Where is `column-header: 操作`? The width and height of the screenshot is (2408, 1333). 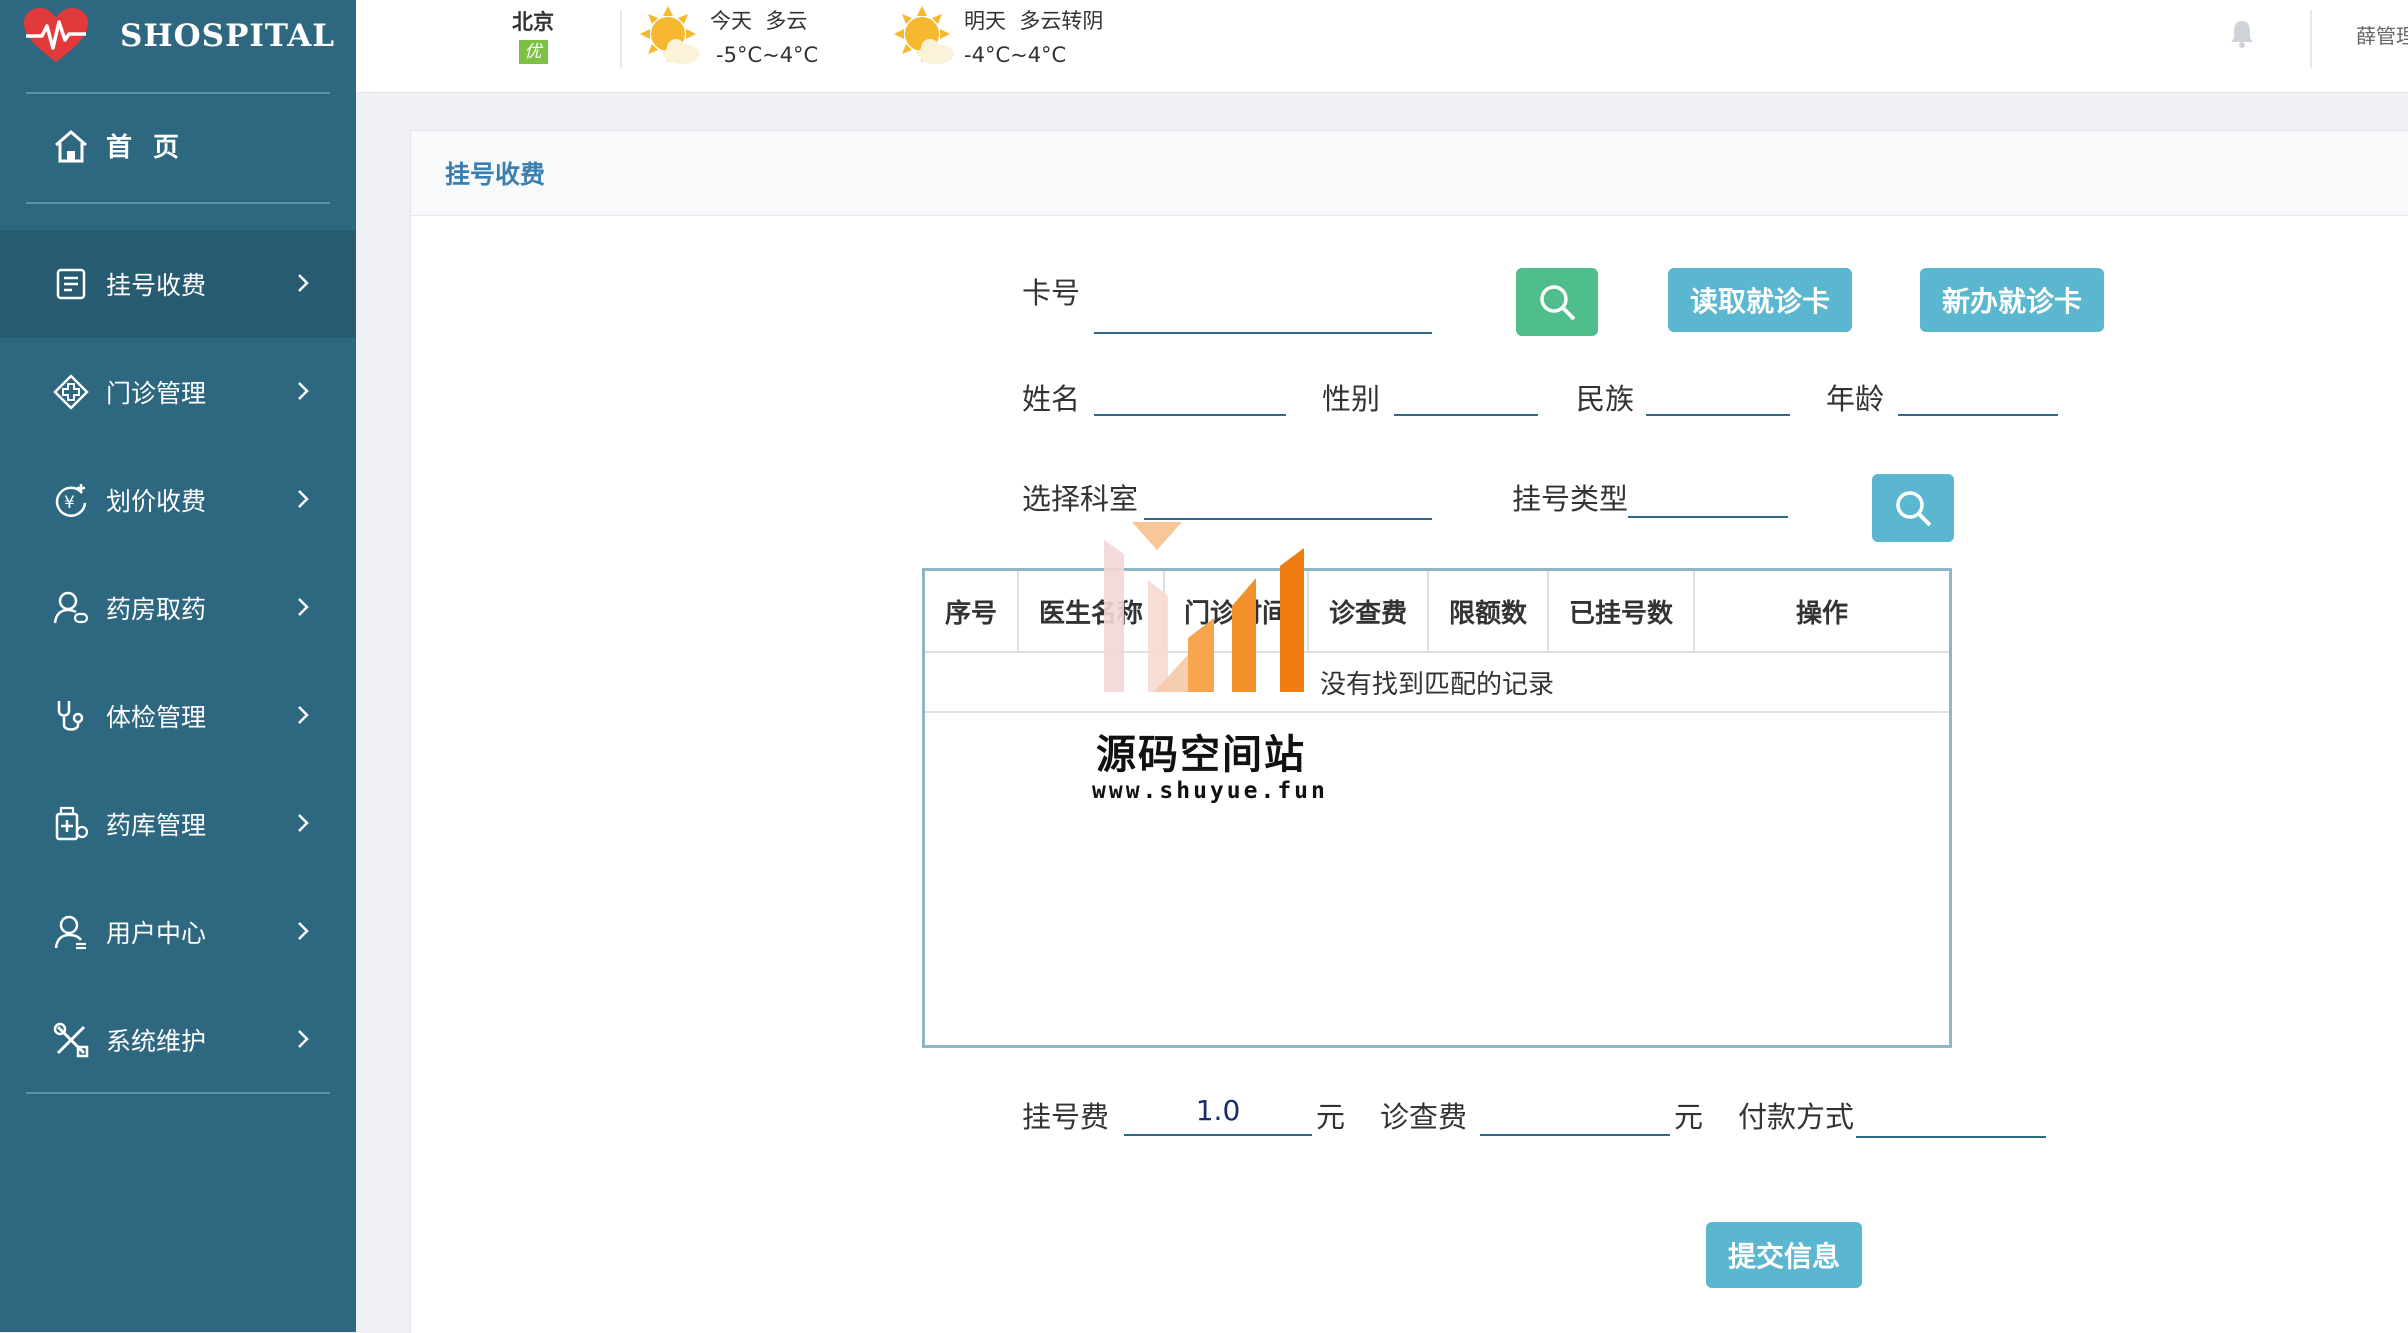 column-header: 操作 is located at coordinates (1822, 611).